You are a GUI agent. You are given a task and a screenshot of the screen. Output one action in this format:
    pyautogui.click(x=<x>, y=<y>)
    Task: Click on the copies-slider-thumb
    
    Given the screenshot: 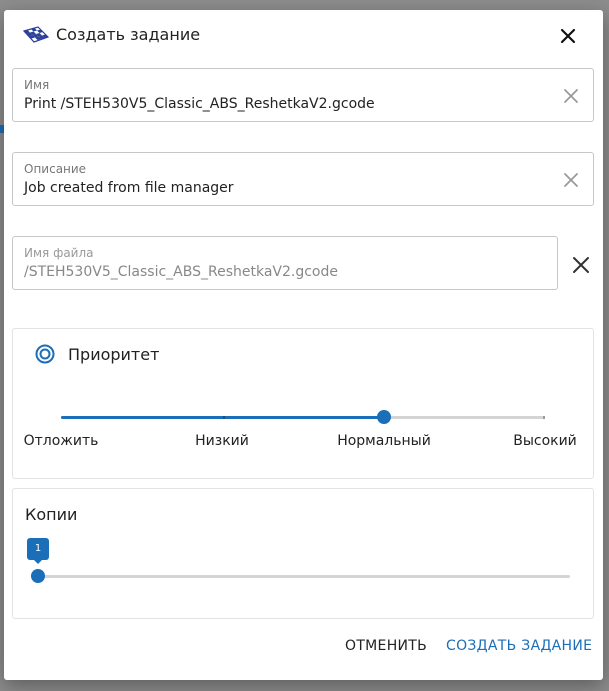 What is the action you would take?
    pyautogui.click(x=38, y=576)
    